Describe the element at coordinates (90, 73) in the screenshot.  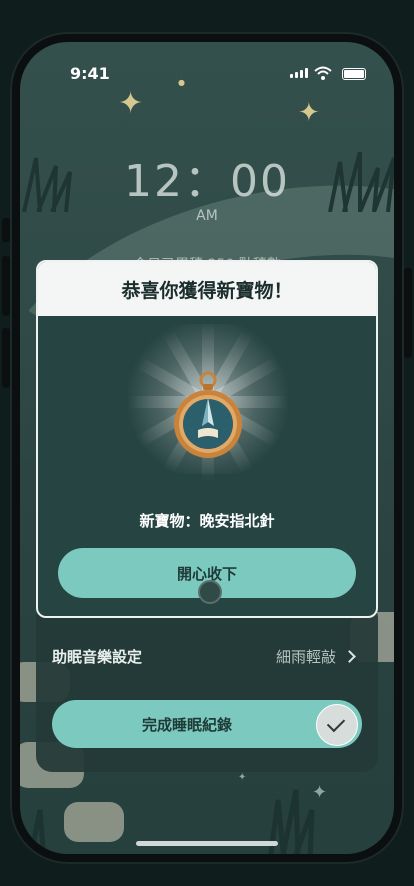
I see `status-time: 9:41` at that location.